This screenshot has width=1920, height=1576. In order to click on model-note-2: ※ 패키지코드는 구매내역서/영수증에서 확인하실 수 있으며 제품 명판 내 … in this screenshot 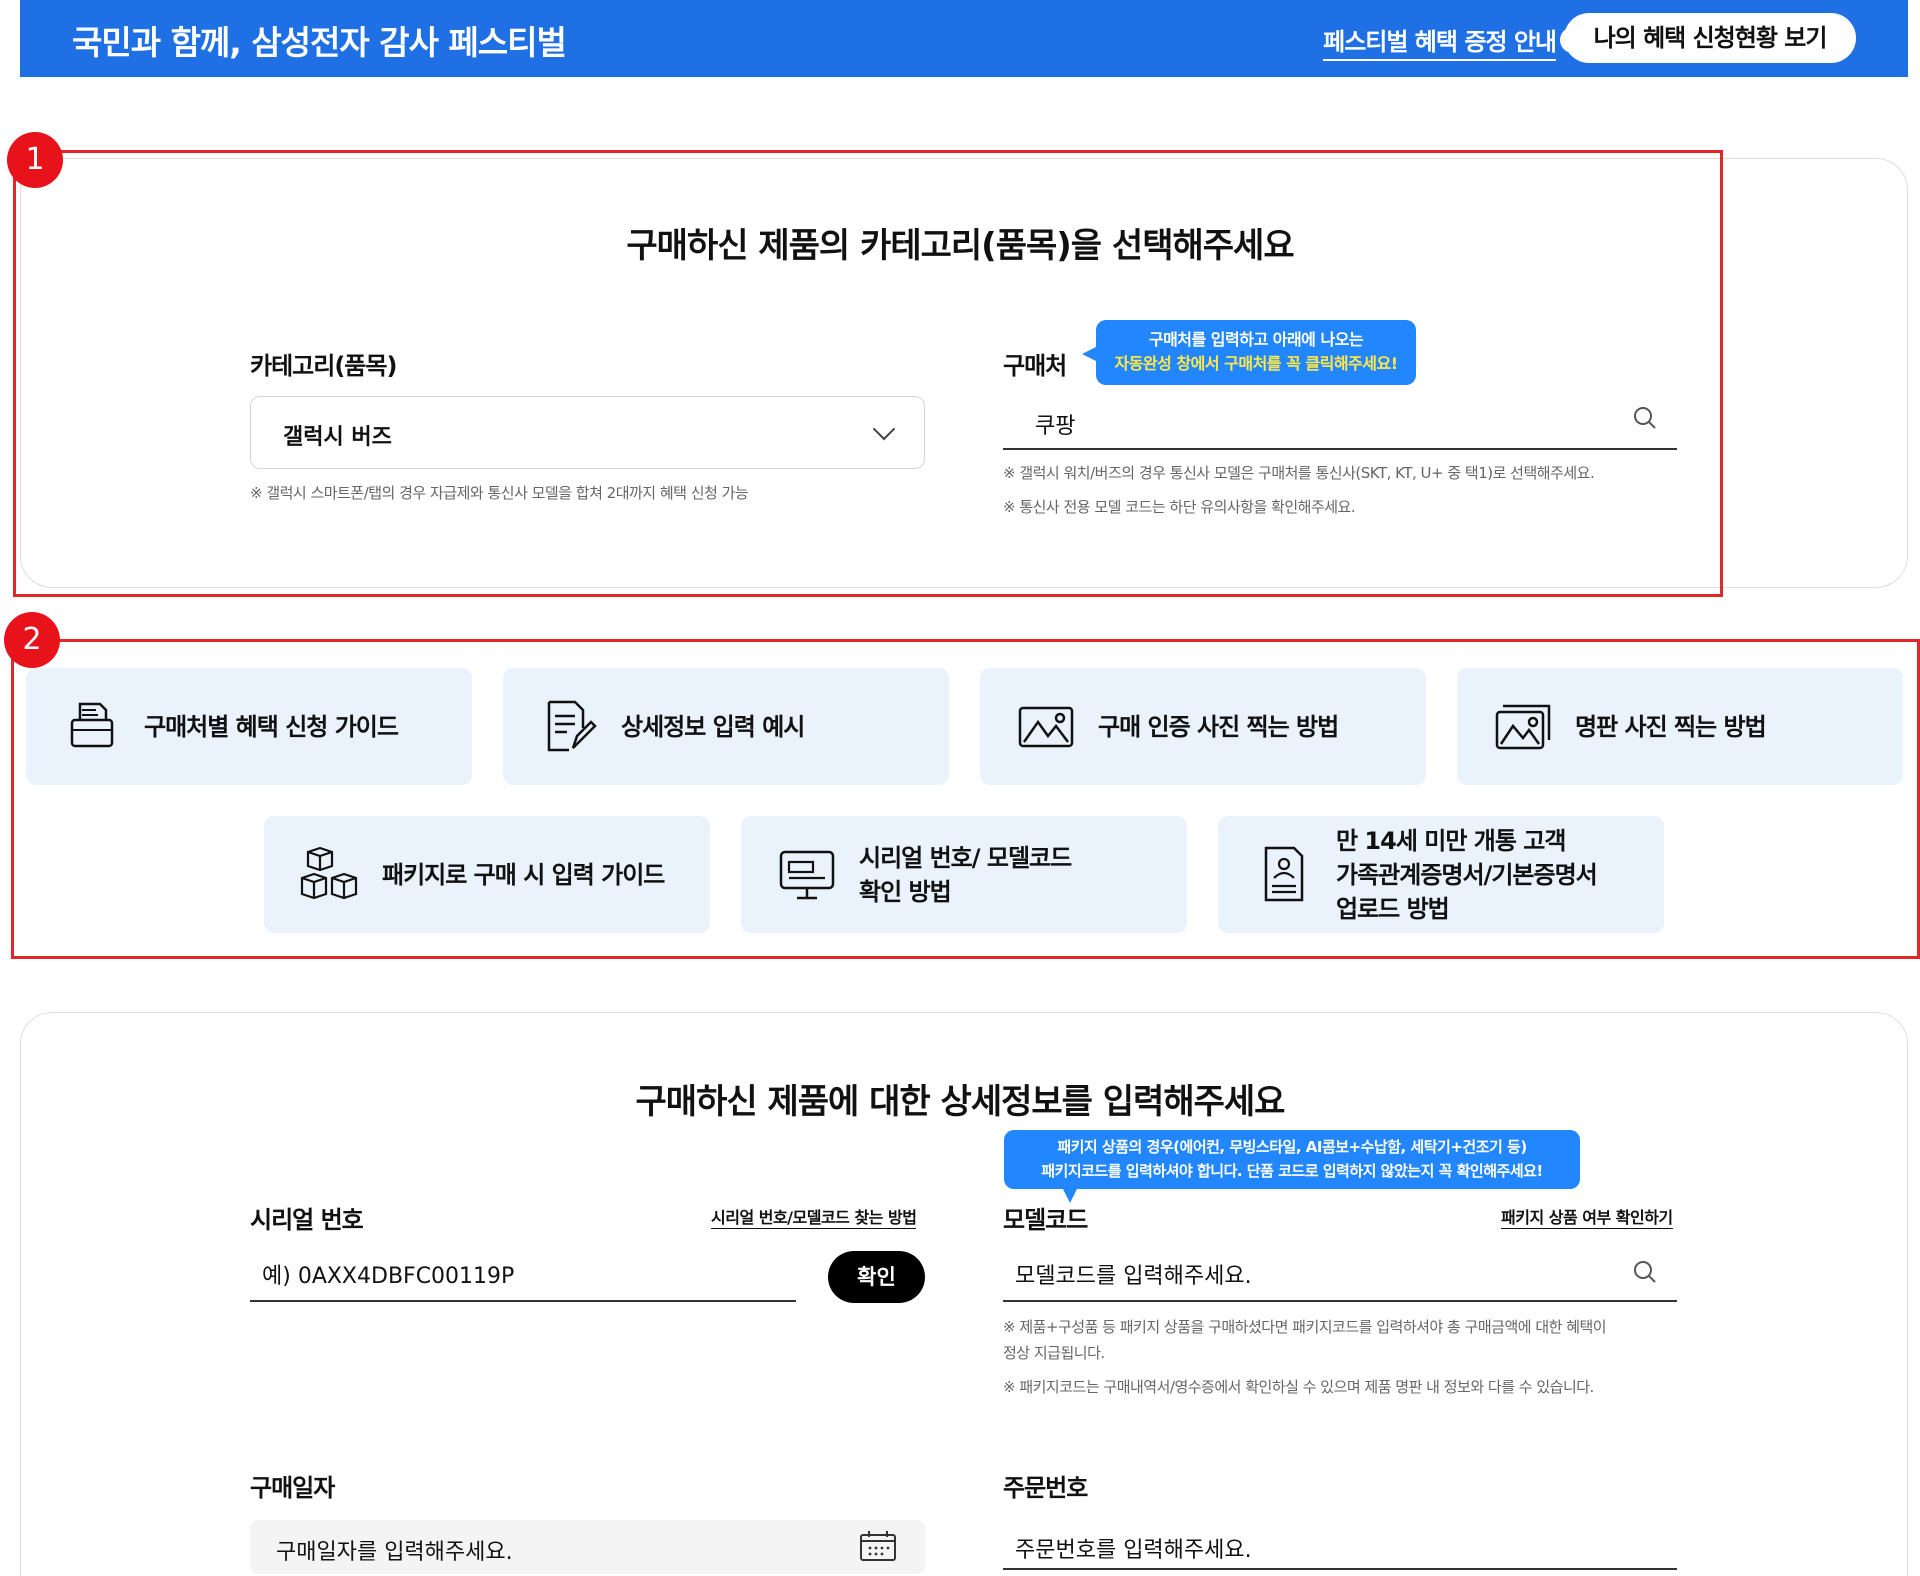, I will do `click(1298, 1387)`.